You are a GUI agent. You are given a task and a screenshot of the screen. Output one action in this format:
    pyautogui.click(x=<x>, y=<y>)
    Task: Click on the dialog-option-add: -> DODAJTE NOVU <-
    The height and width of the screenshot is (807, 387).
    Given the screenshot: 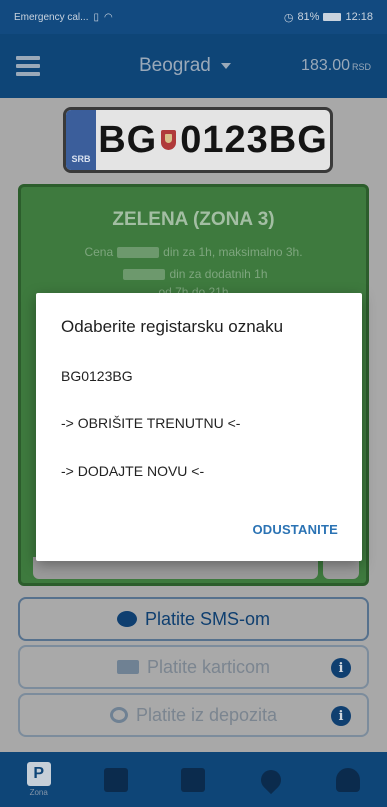 What is the action you would take?
    pyautogui.click(x=132, y=471)
    